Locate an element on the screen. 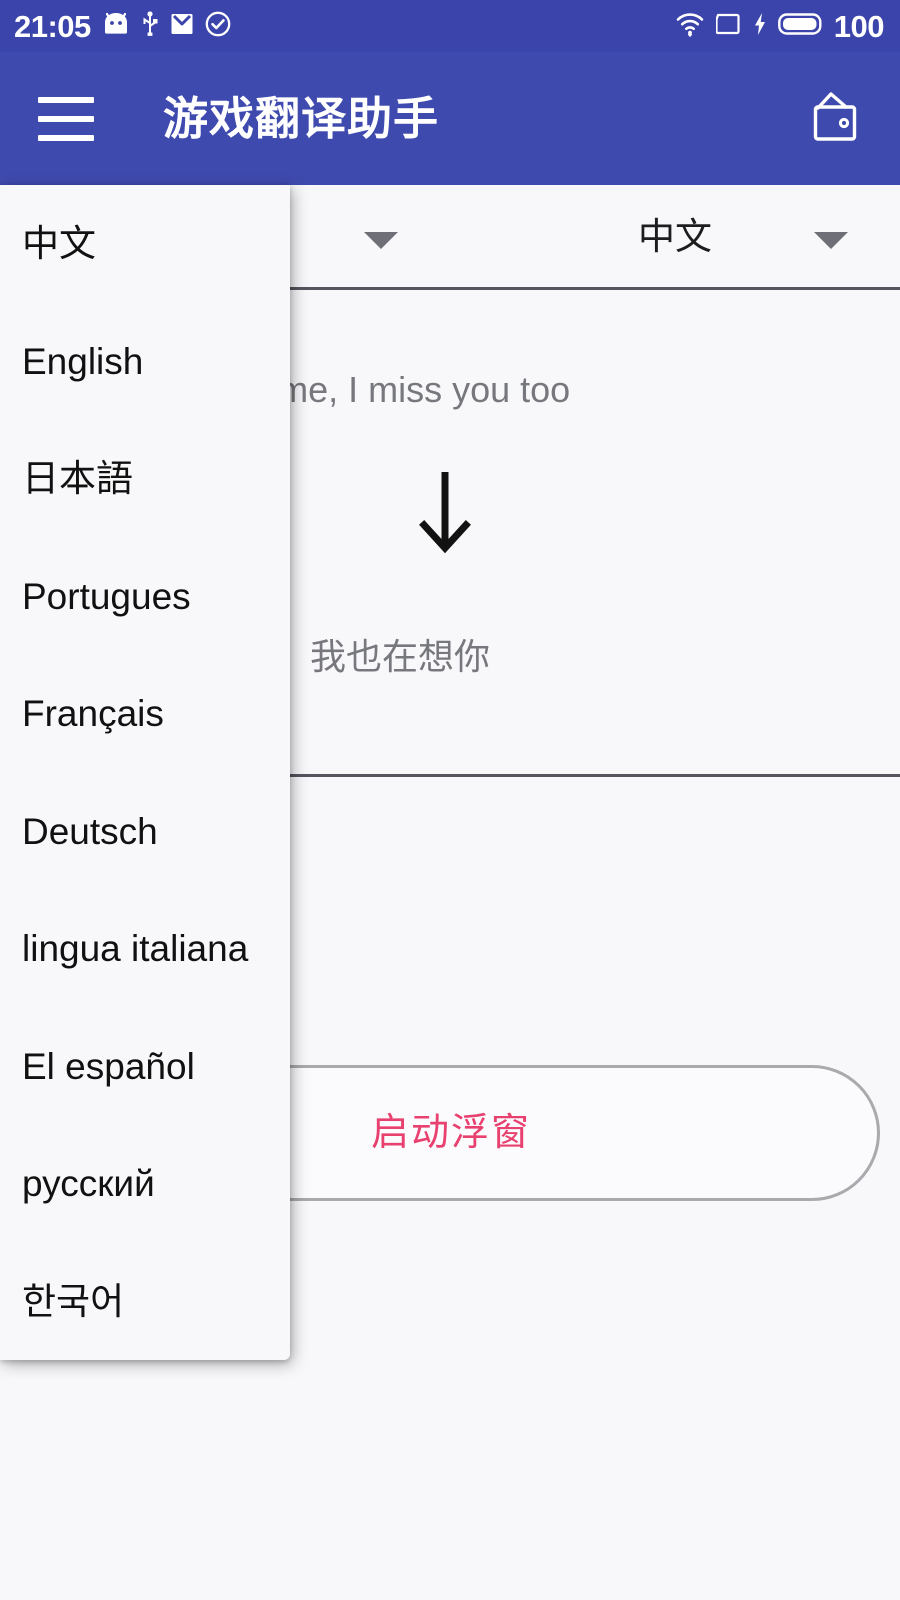 The height and width of the screenshot is (1600, 900). arrow-down-icon is located at coordinates (445, 513).